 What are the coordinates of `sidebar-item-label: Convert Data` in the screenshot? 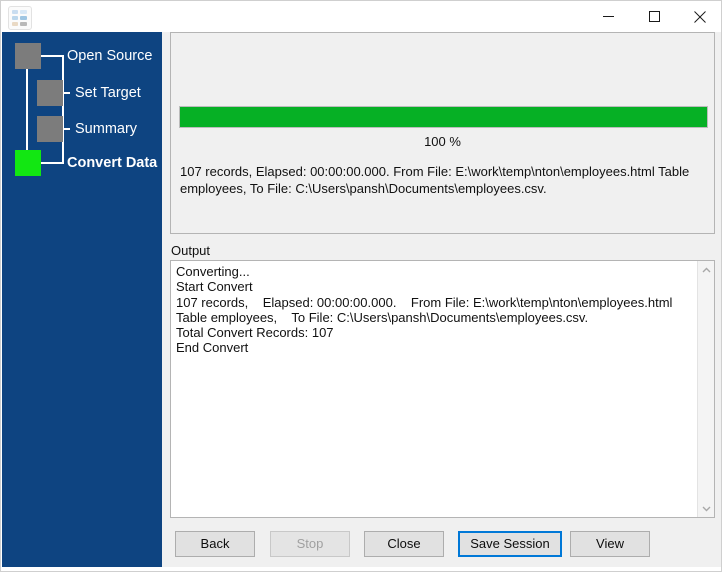 It's located at (112, 163).